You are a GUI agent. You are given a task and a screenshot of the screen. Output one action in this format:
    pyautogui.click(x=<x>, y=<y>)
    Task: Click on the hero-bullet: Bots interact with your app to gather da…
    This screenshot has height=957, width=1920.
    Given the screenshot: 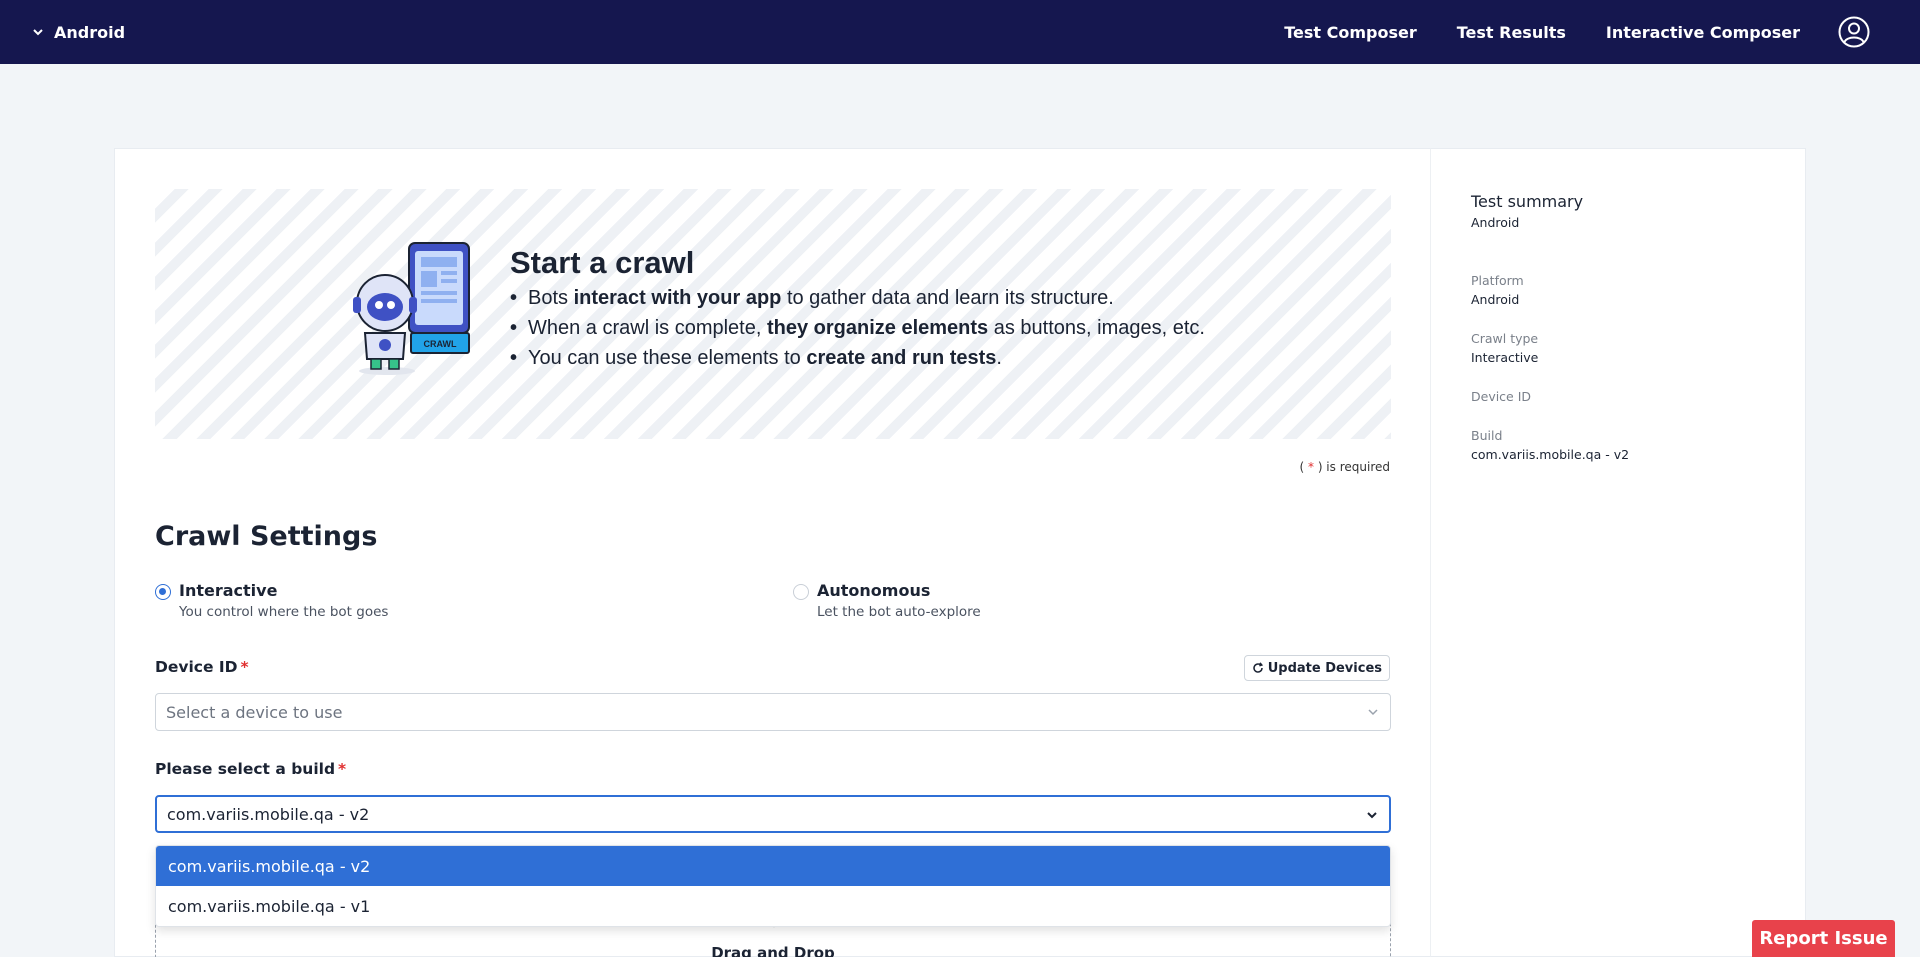 What is the action you would take?
    pyautogui.click(x=857, y=298)
    